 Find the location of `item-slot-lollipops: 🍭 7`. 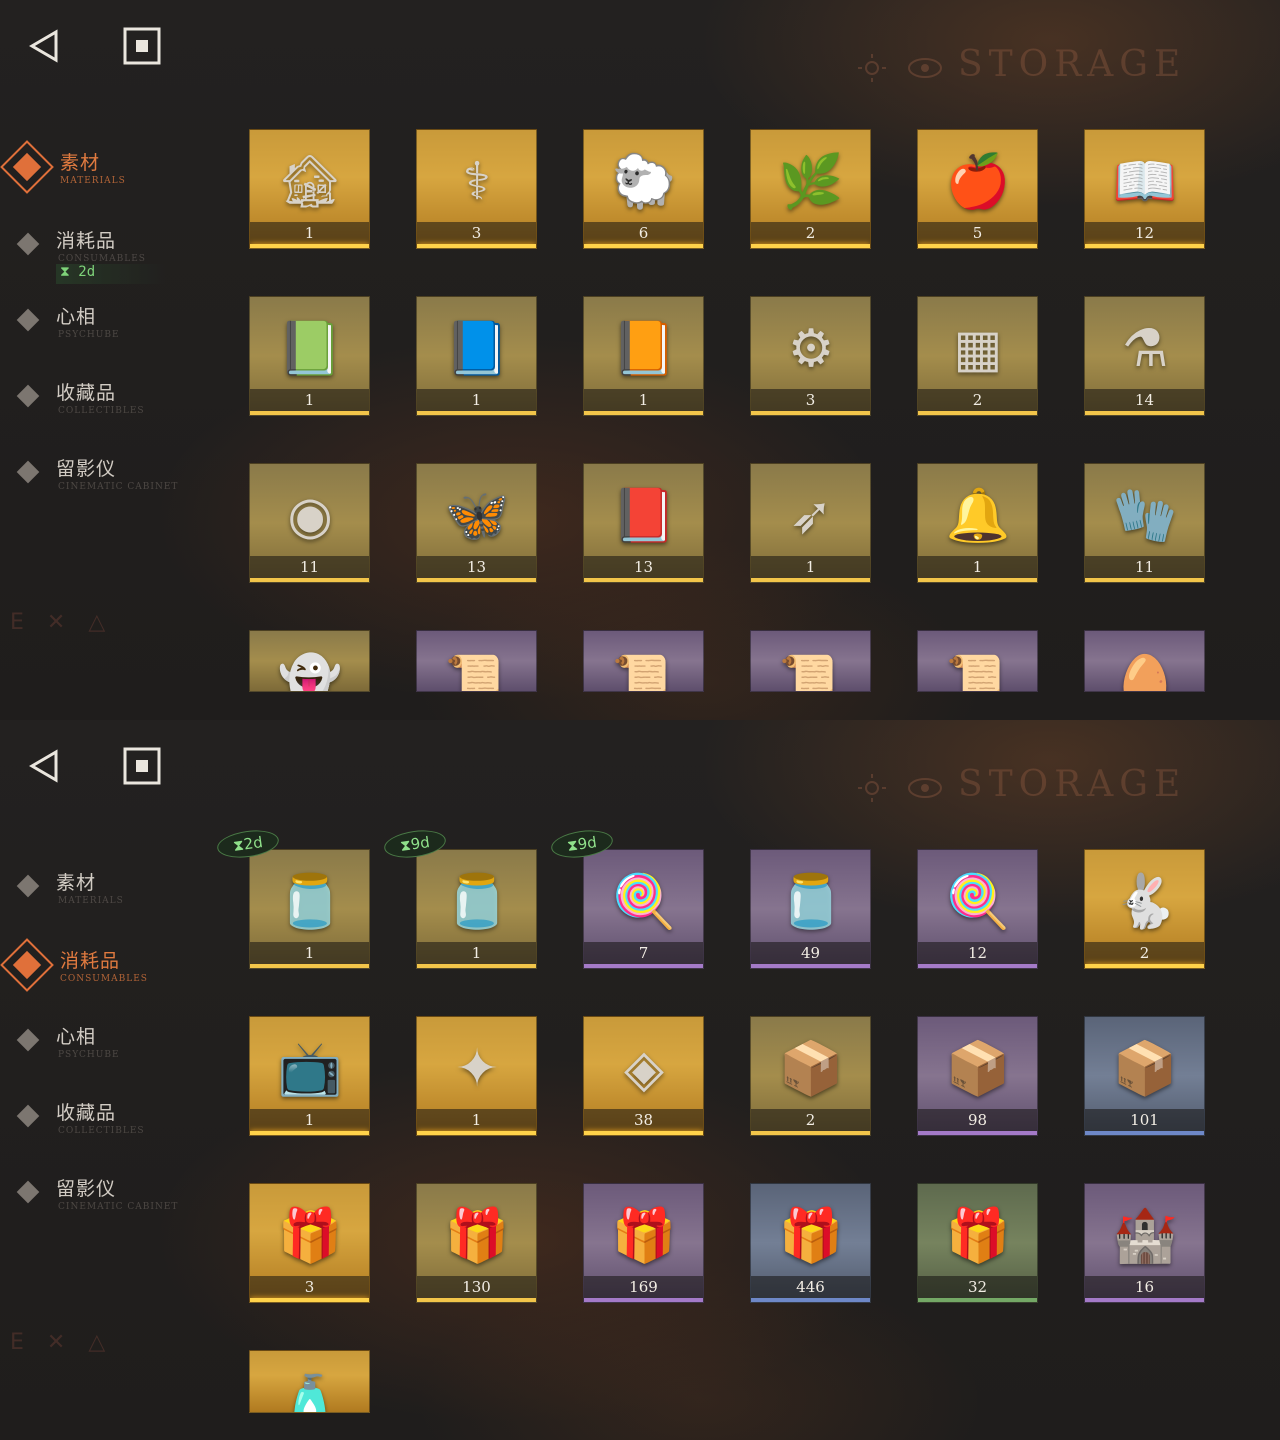

item-slot-lollipops: 🍭 7 is located at coordinates (643, 909).